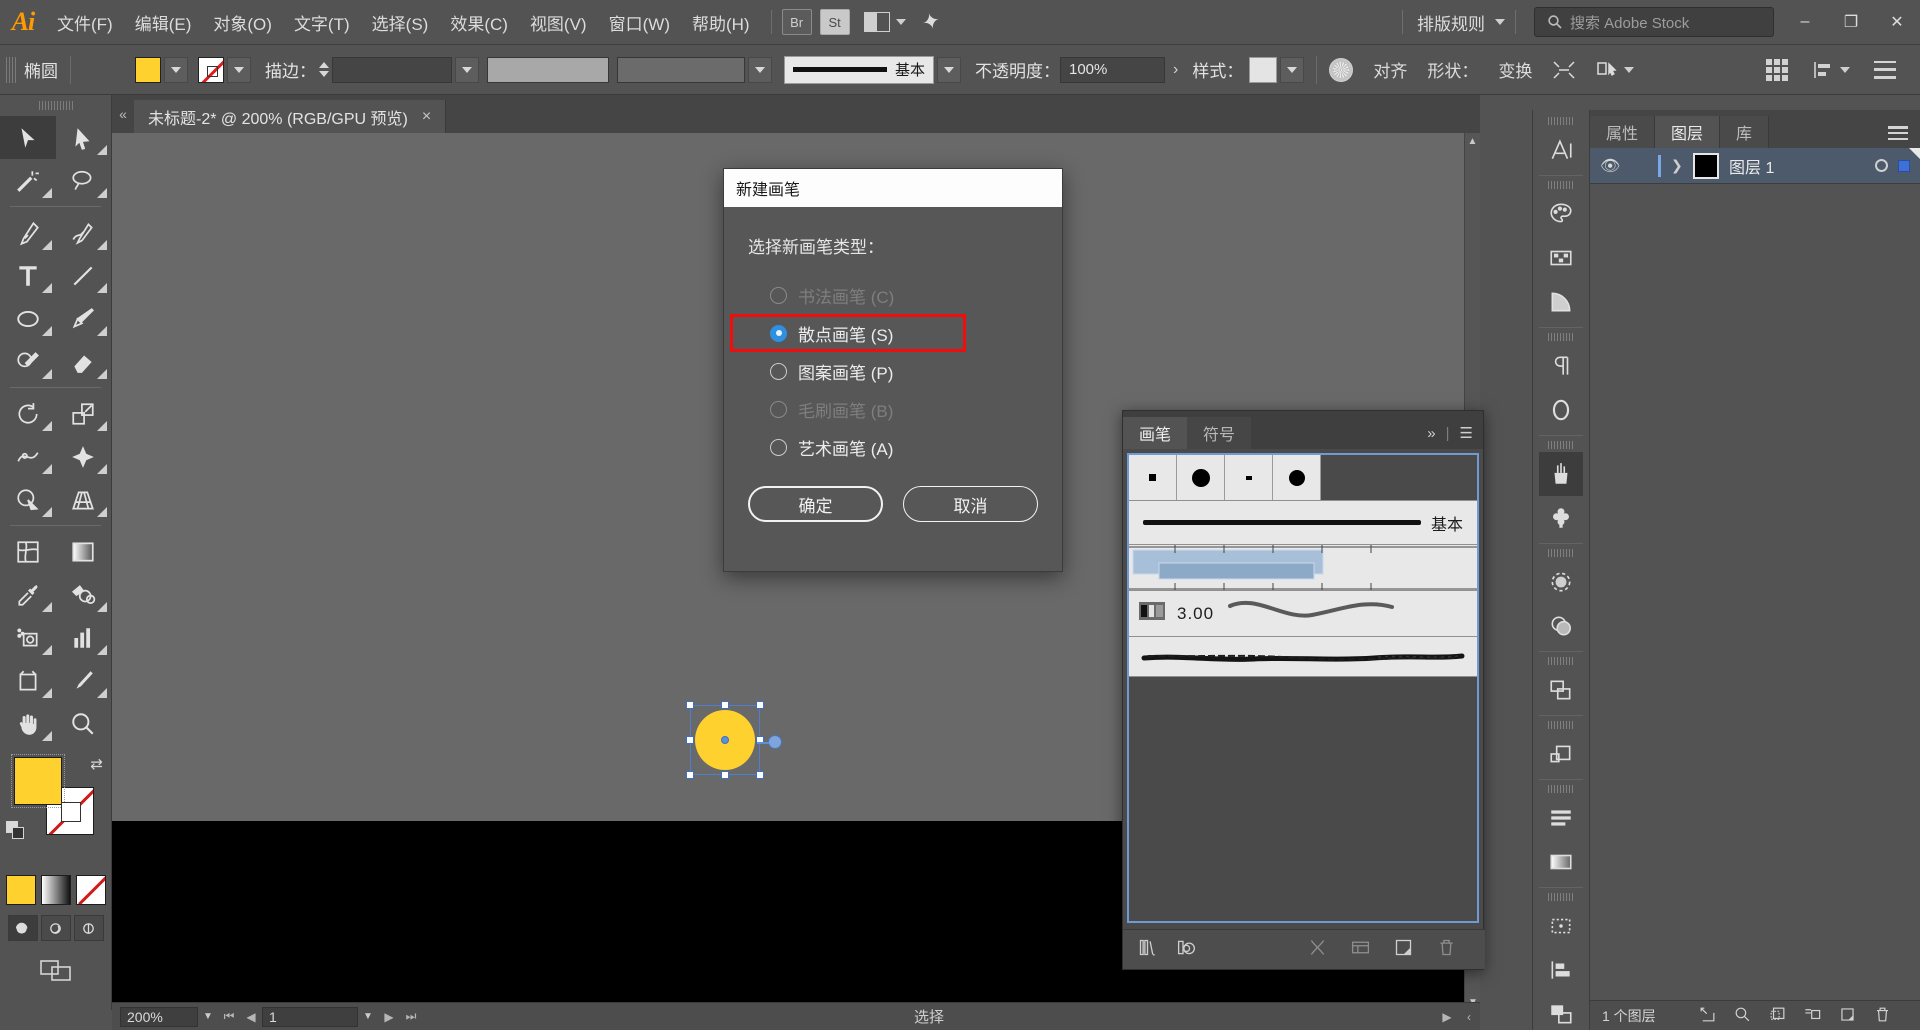 The width and height of the screenshot is (1920, 1030). Describe the element at coordinates (690, 775) in the screenshot. I see `handle-bottom-left` at that location.